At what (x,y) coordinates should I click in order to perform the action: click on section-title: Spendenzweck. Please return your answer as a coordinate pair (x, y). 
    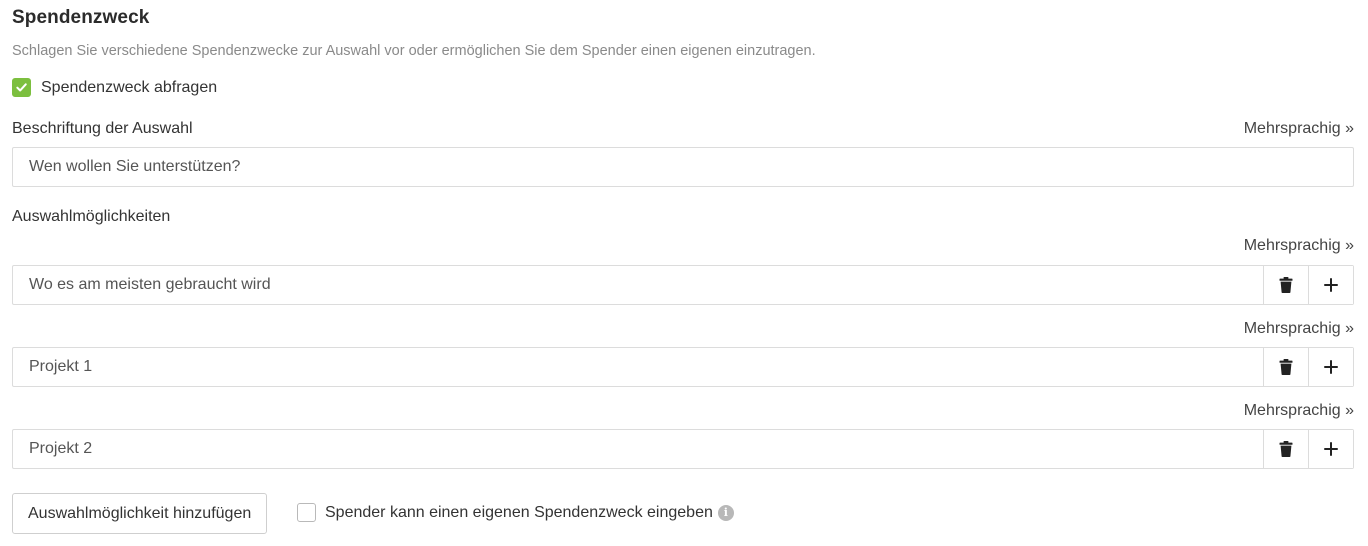
    Looking at the image, I should click on (81, 17).